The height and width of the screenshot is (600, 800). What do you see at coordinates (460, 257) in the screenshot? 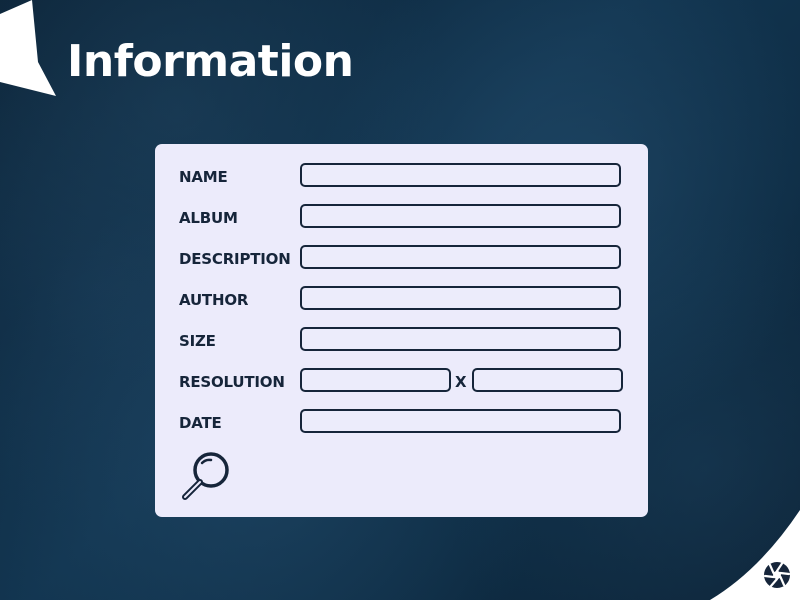
I see `description-field` at bounding box center [460, 257].